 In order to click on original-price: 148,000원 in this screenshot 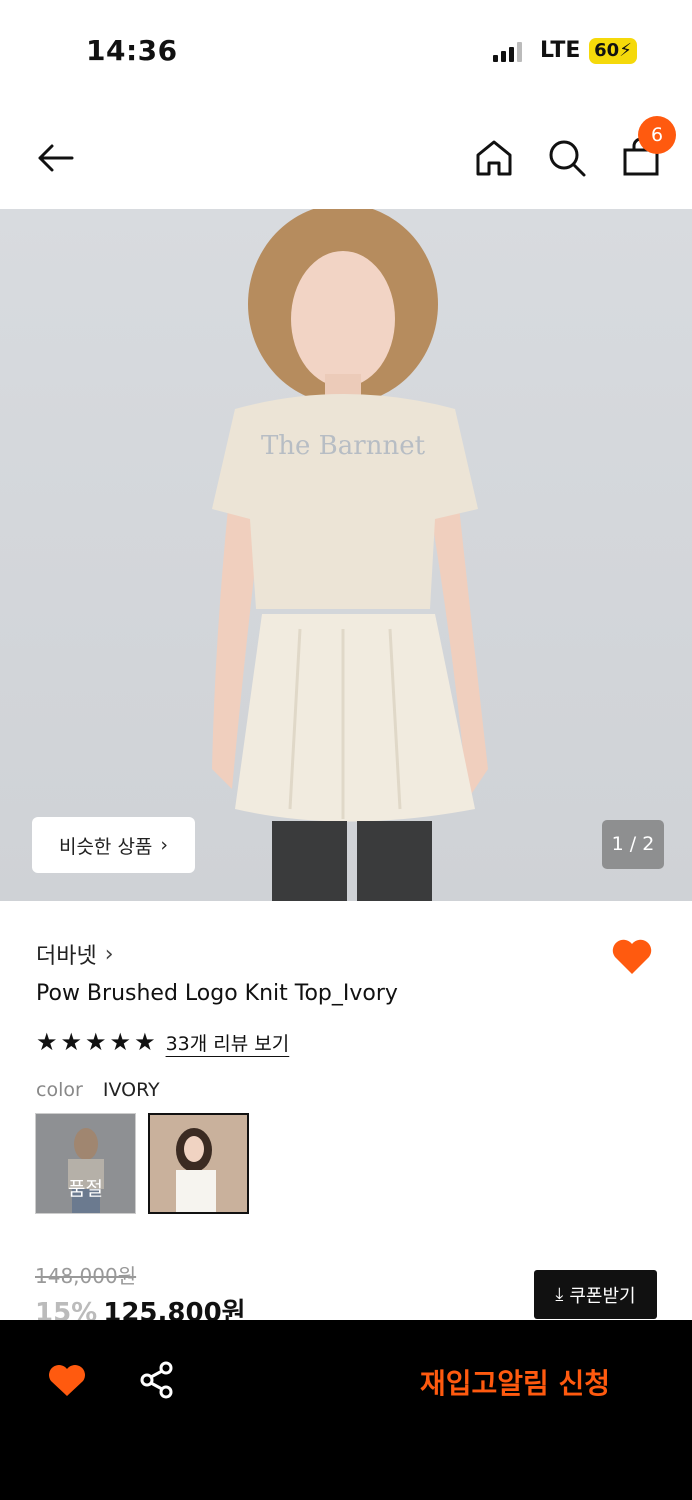, I will do `click(86, 1276)`.